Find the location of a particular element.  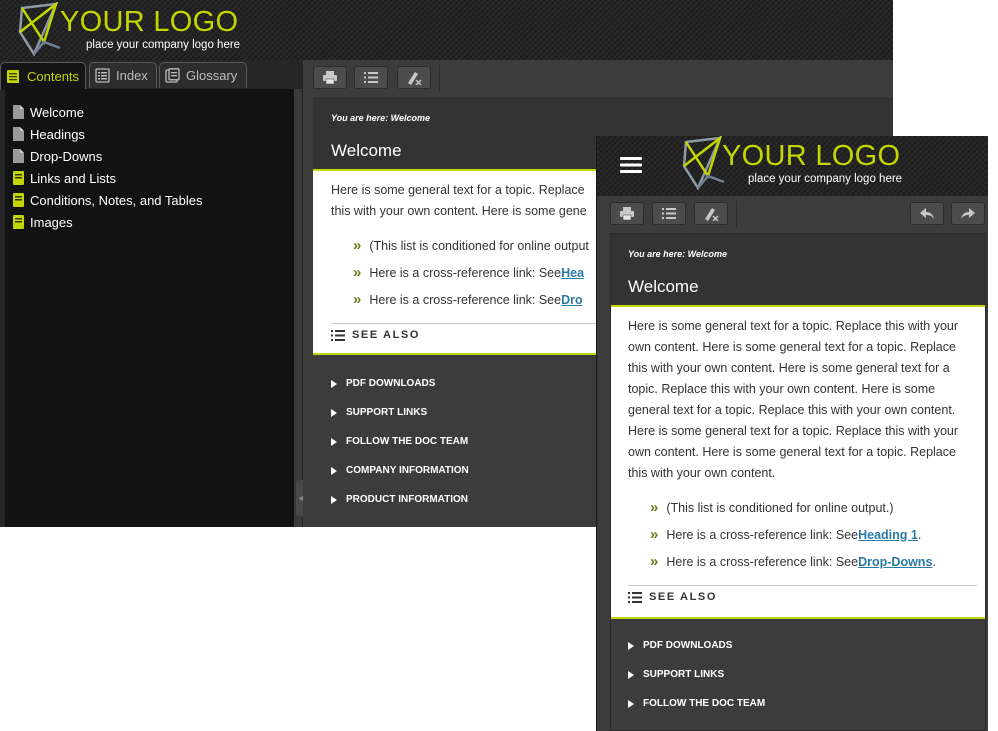

toc-item-label: Conditions, Notes, and Tables is located at coordinates (116, 200).